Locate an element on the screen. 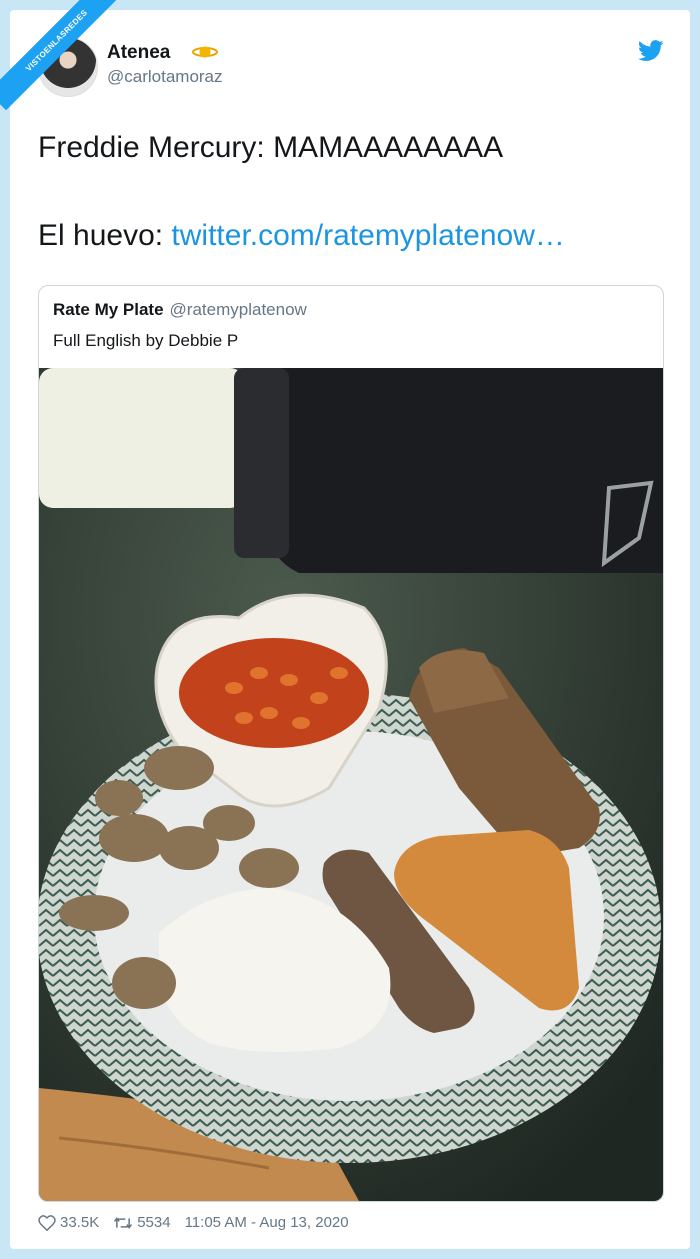 The width and height of the screenshot is (700, 1259). tweet-timestamp: 11:05 AM - Aug 13, 2020 is located at coordinates (267, 1222).